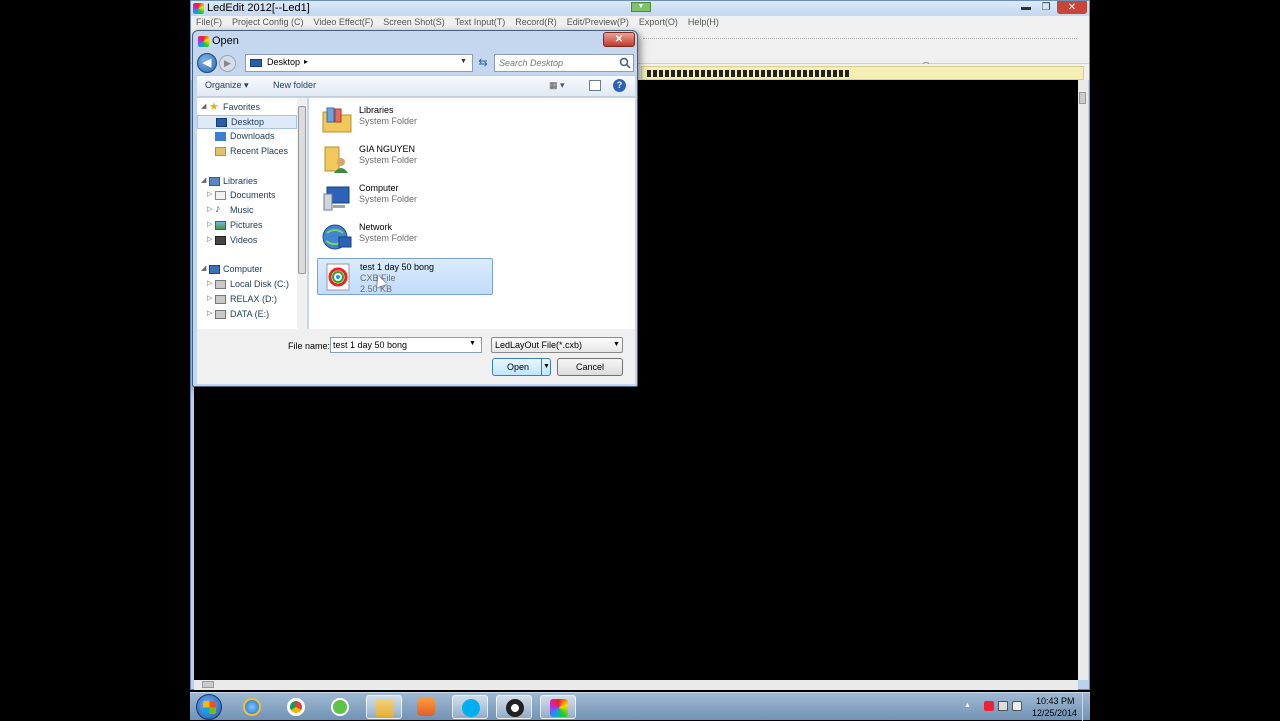 Image resolution: width=1280 pixels, height=721 pixels. Describe the element at coordinates (636, 685) in the screenshot. I see `horizontal-scrollbar` at that location.